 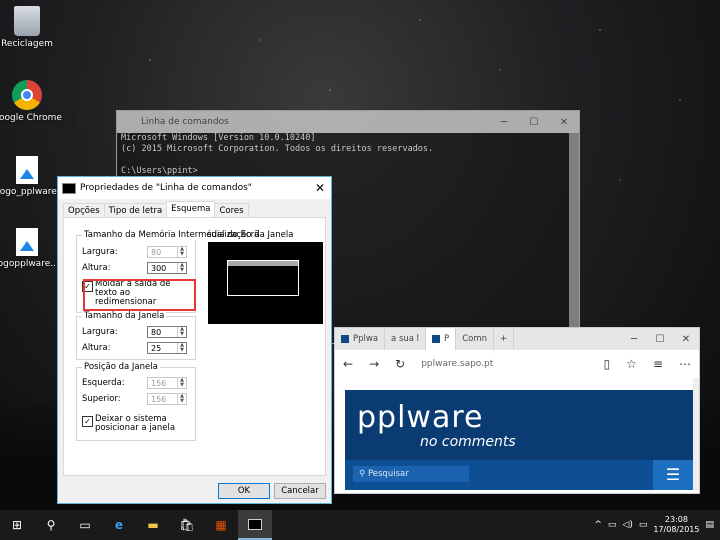 I want to click on file-explorer-icon: ▬, so click(x=153, y=525).